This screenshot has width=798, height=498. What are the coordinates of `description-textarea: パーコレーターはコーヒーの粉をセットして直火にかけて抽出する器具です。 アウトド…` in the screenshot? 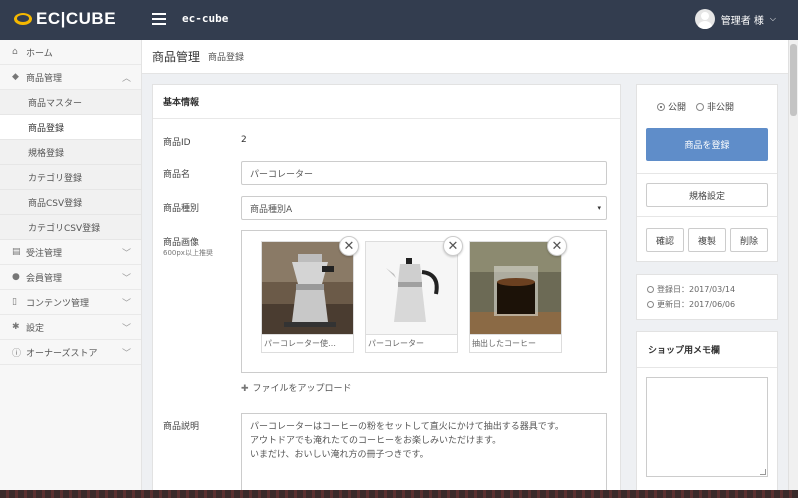 It's located at (424, 455).